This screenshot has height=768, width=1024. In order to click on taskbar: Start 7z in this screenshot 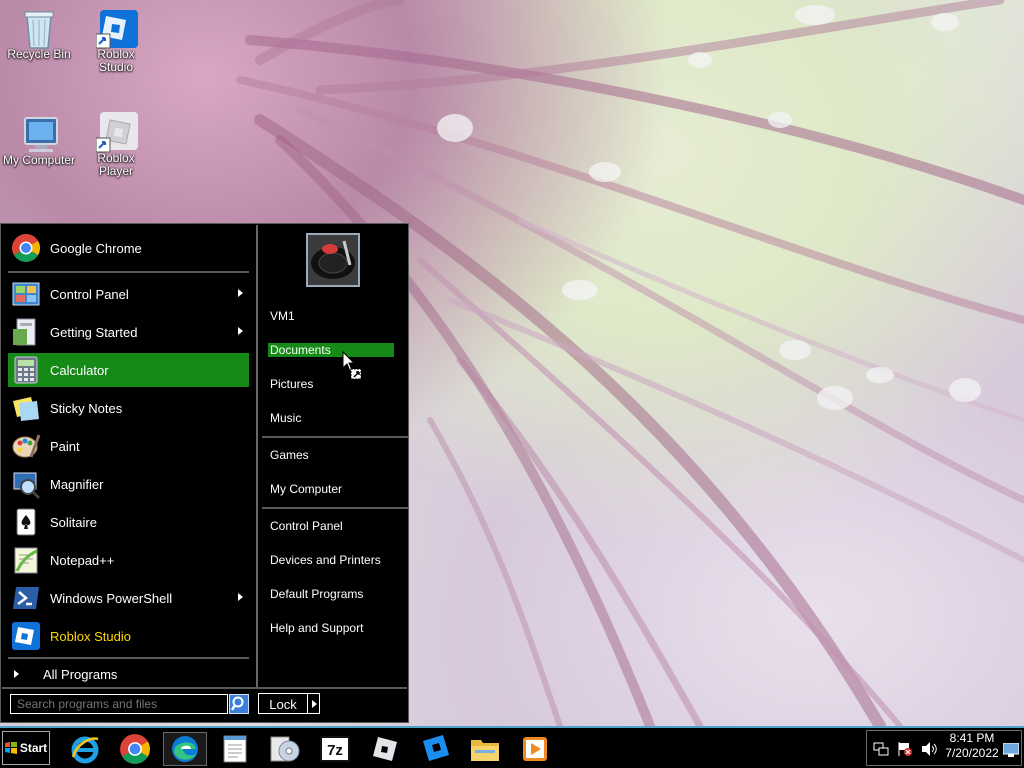, I will do `click(512, 747)`.